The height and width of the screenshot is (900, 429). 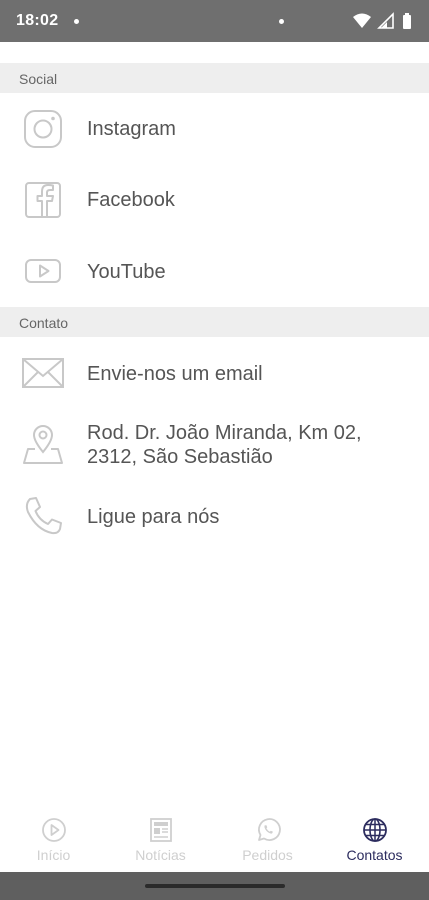 I want to click on address-line-1: Rod. Dr. João Miranda, Km 02,, so click(x=224, y=433).